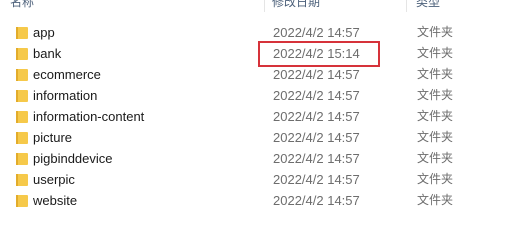 The width and height of the screenshot is (524, 240). I want to click on list-item: picture 2022/4/2 14:57 文件夹, so click(262, 137).